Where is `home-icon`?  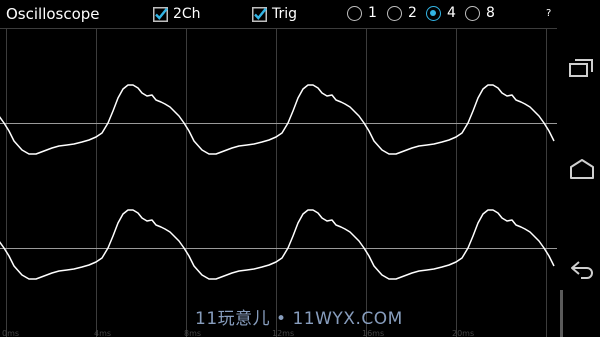
home-icon is located at coordinates (581, 171).